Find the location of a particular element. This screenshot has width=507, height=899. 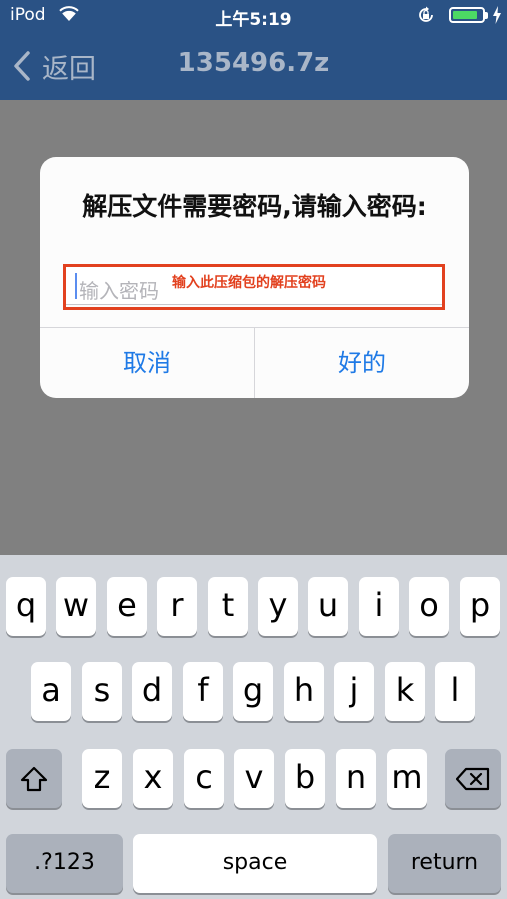

charging-bolt-icon is located at coordinates (497, 15).